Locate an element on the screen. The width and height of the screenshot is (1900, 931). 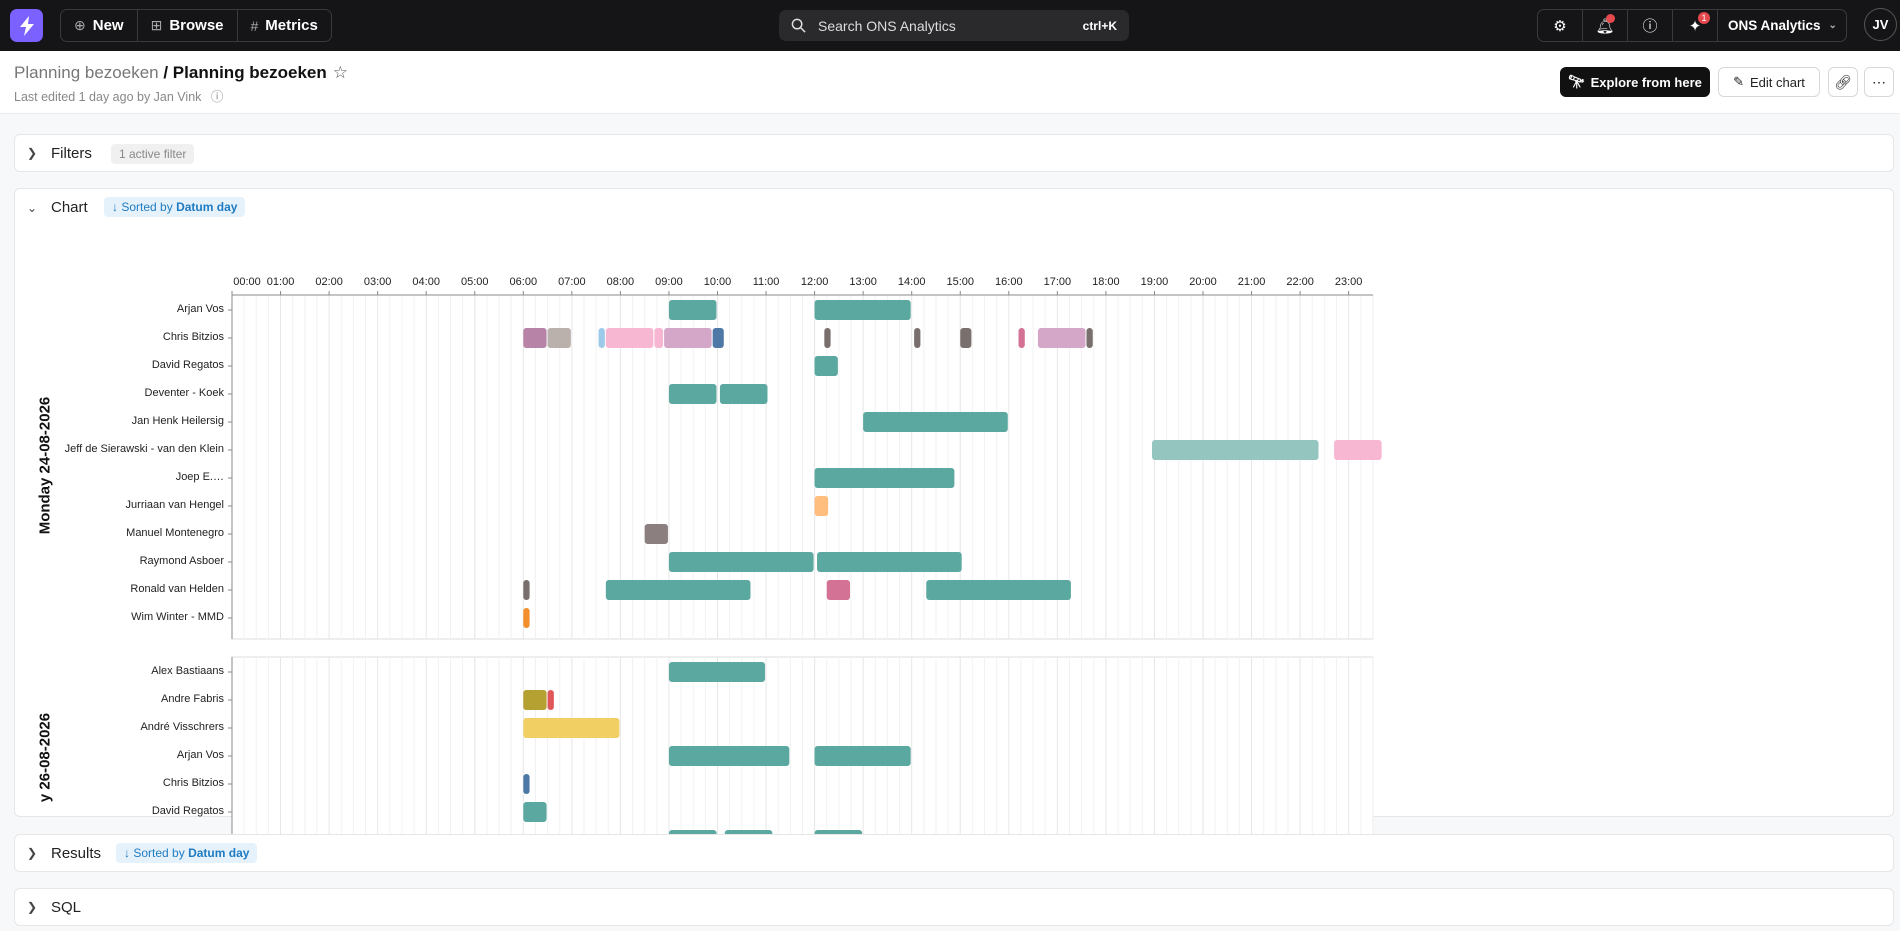
more-button: ⋯ is located at coordinates (1879, 82).